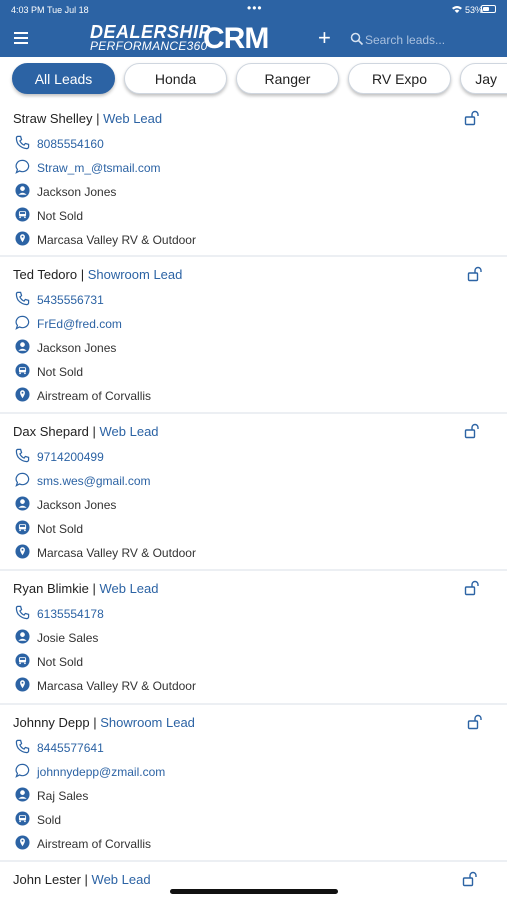 This screenshot has height=900, width=507. Describe the element at coordinates (253, 796) in the screenshot. I see `salesperson-row: Raj Sales` at that location.